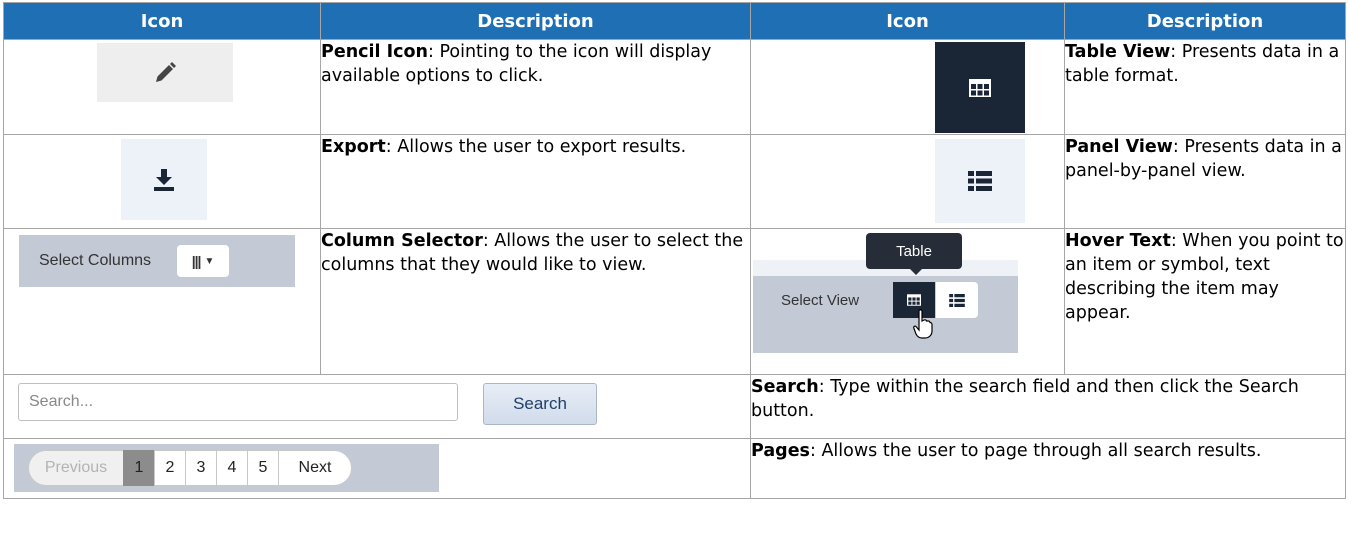  Describe the element at coordinates (820, 300) in the screenshot. I see `select-view-label: Select View` at that location.